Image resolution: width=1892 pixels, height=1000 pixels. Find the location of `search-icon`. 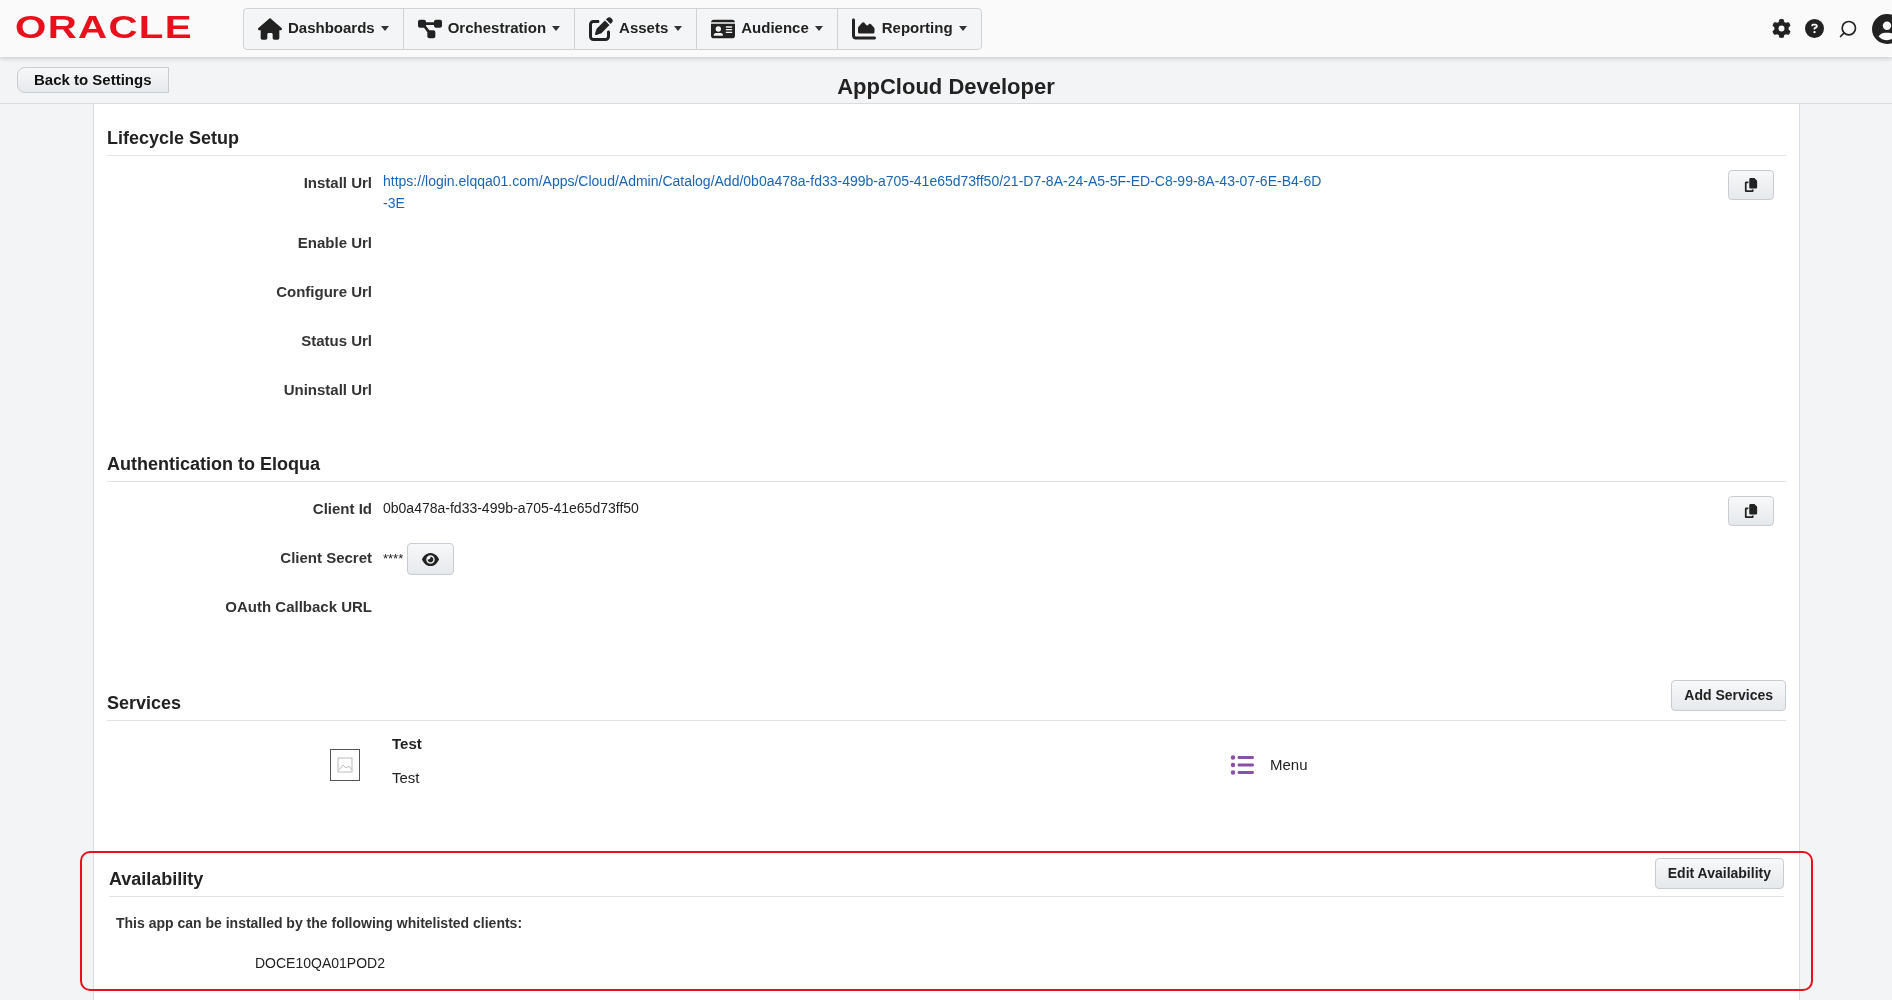

search-icon is located at coordinates (1848, 28).